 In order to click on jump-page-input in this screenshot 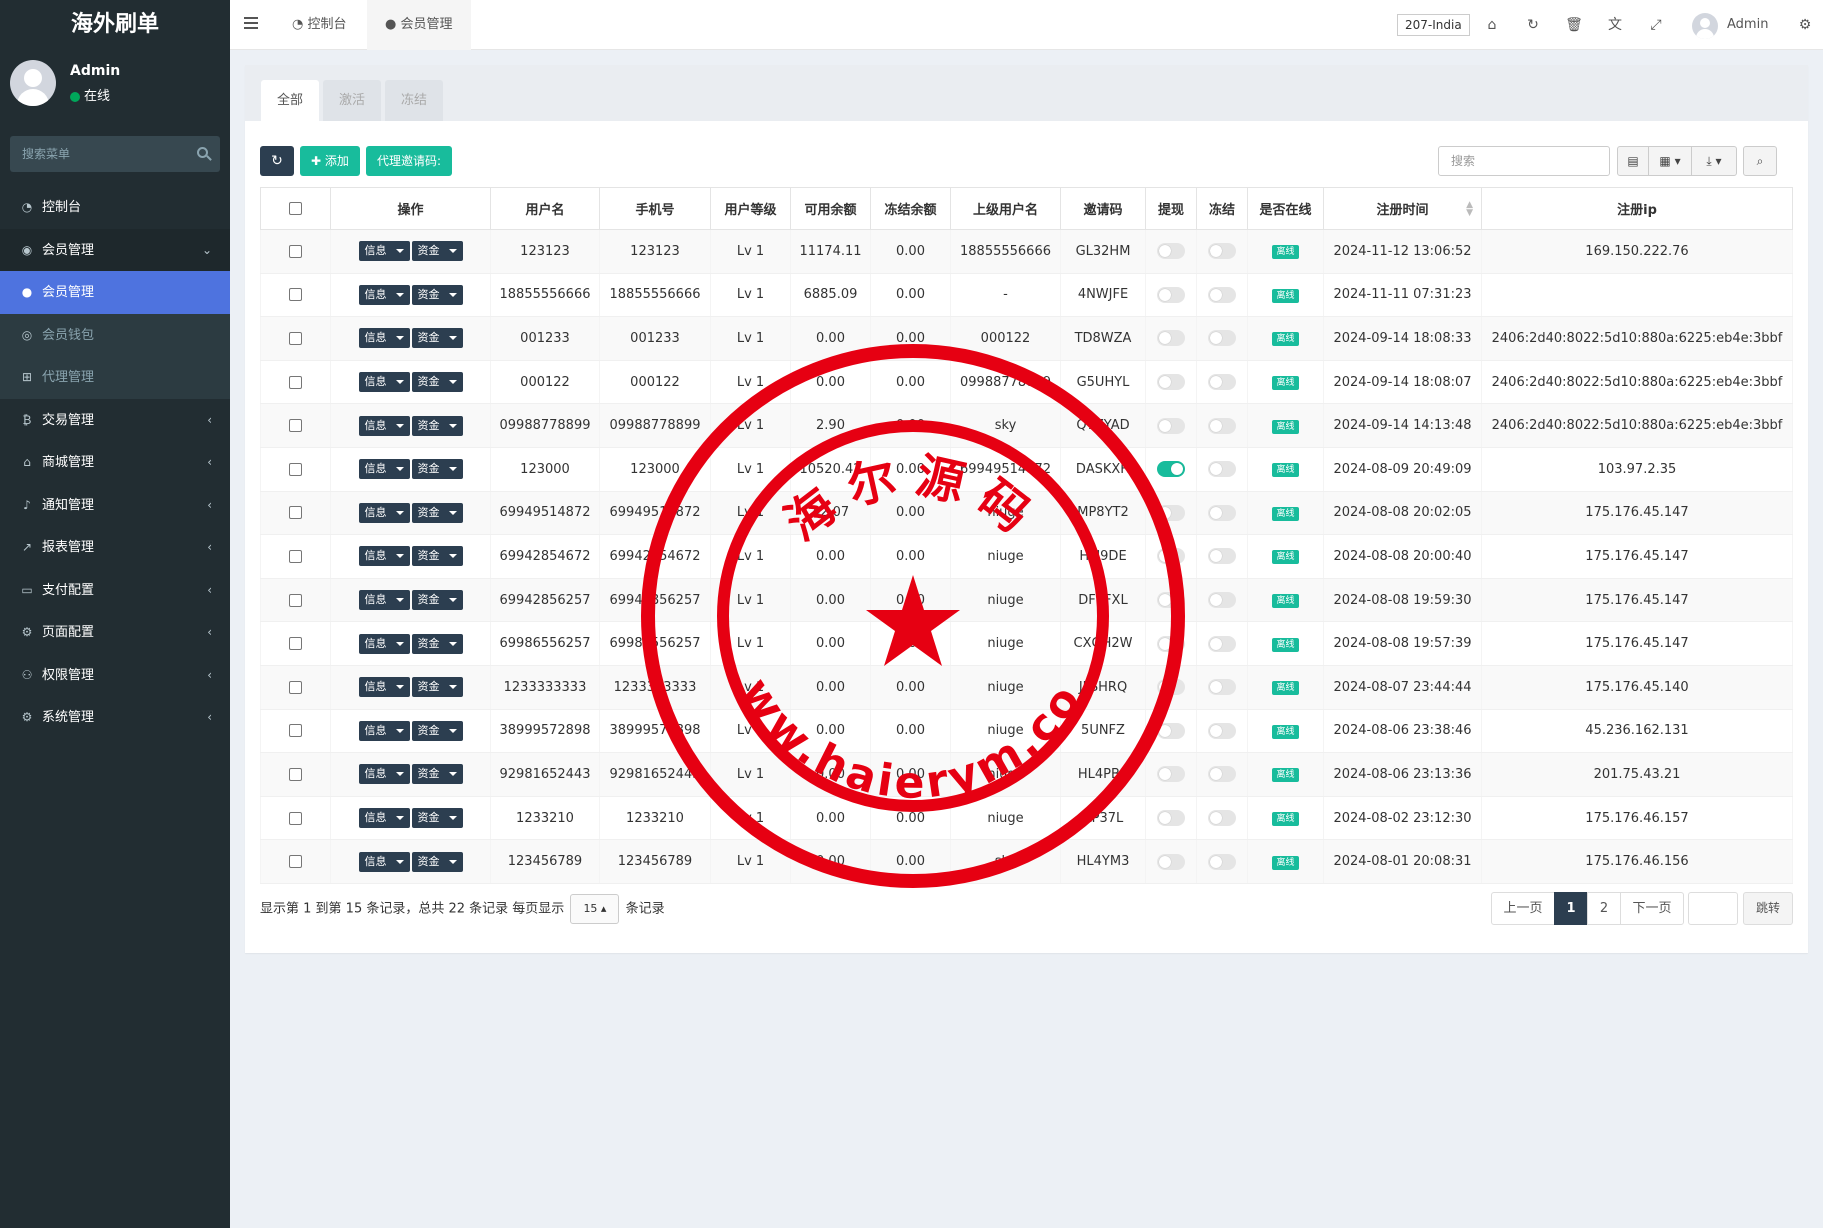, I will do `click(1713, 908)`.